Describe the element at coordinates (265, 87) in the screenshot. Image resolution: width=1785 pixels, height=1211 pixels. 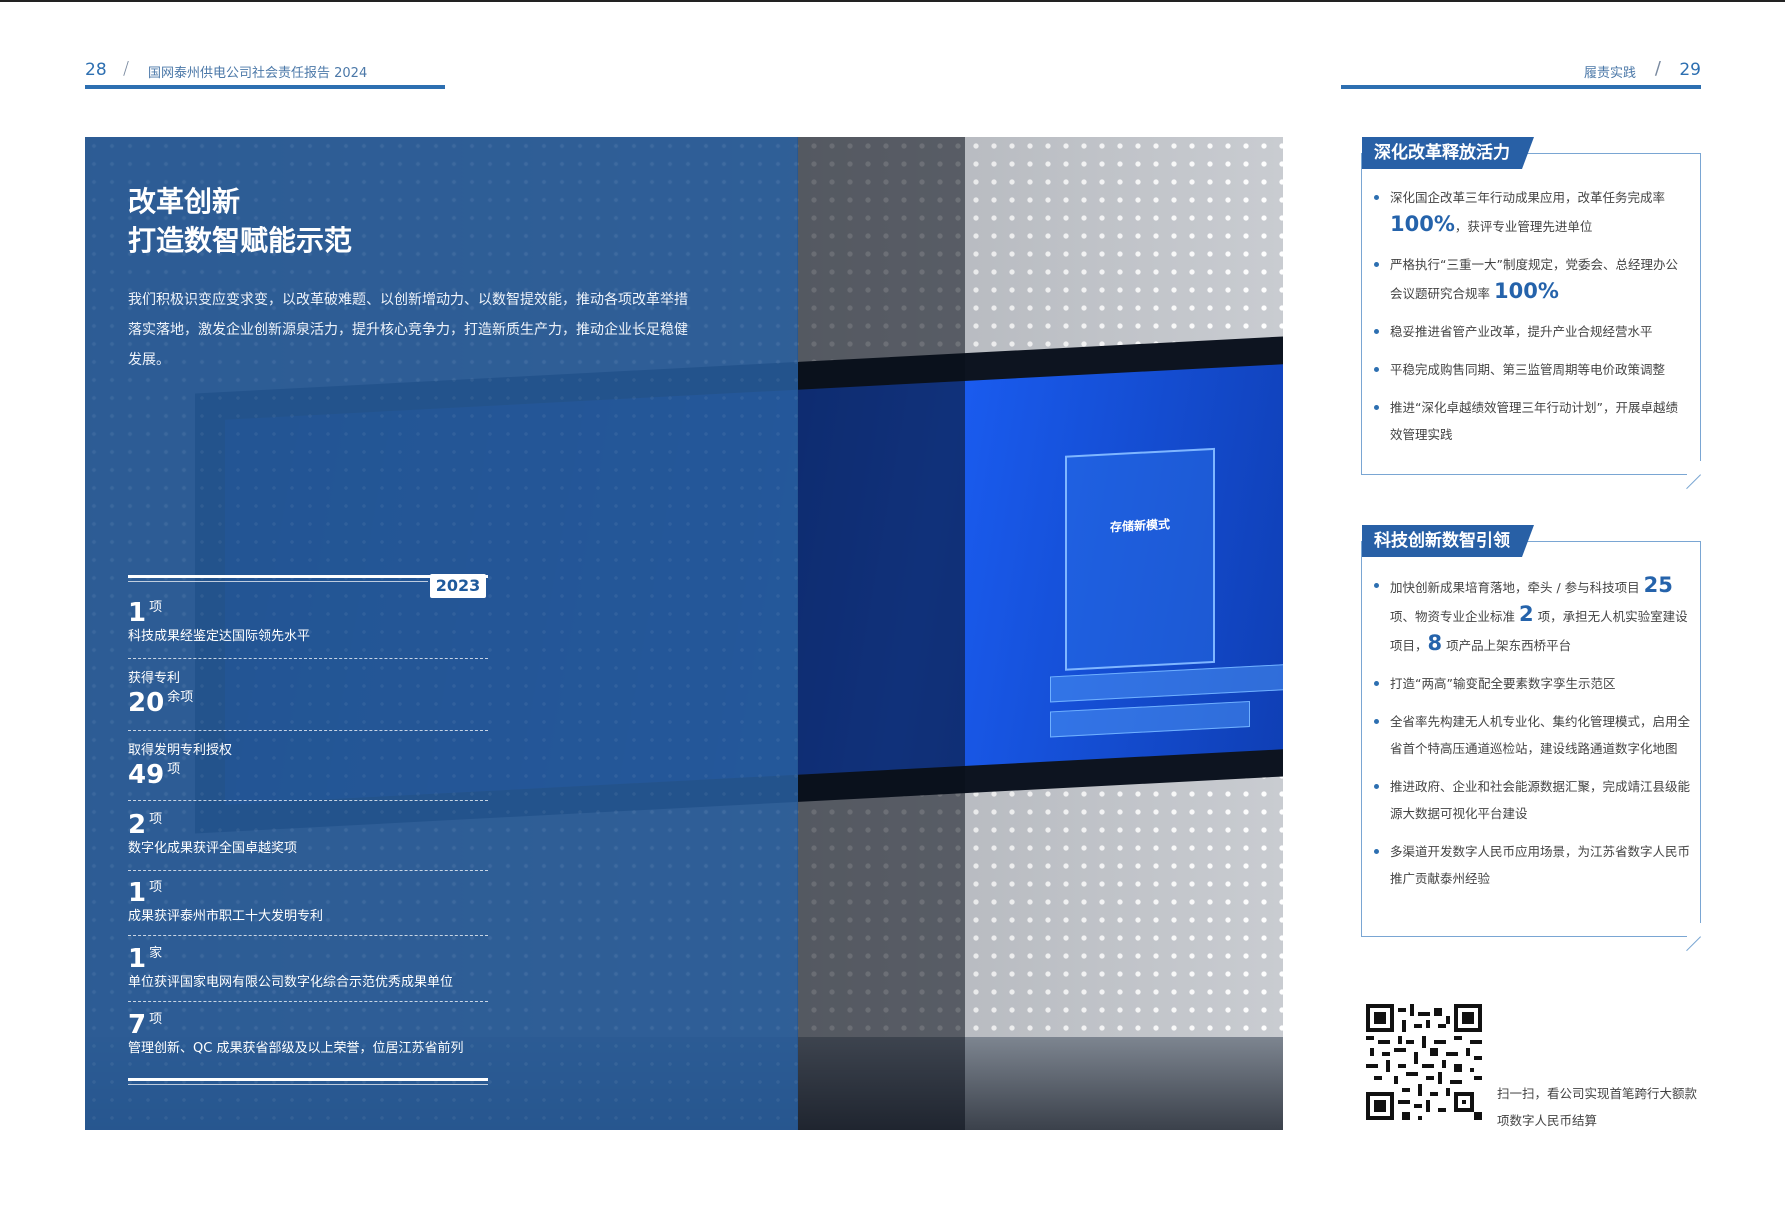
I see `header-bar-left` at that location.